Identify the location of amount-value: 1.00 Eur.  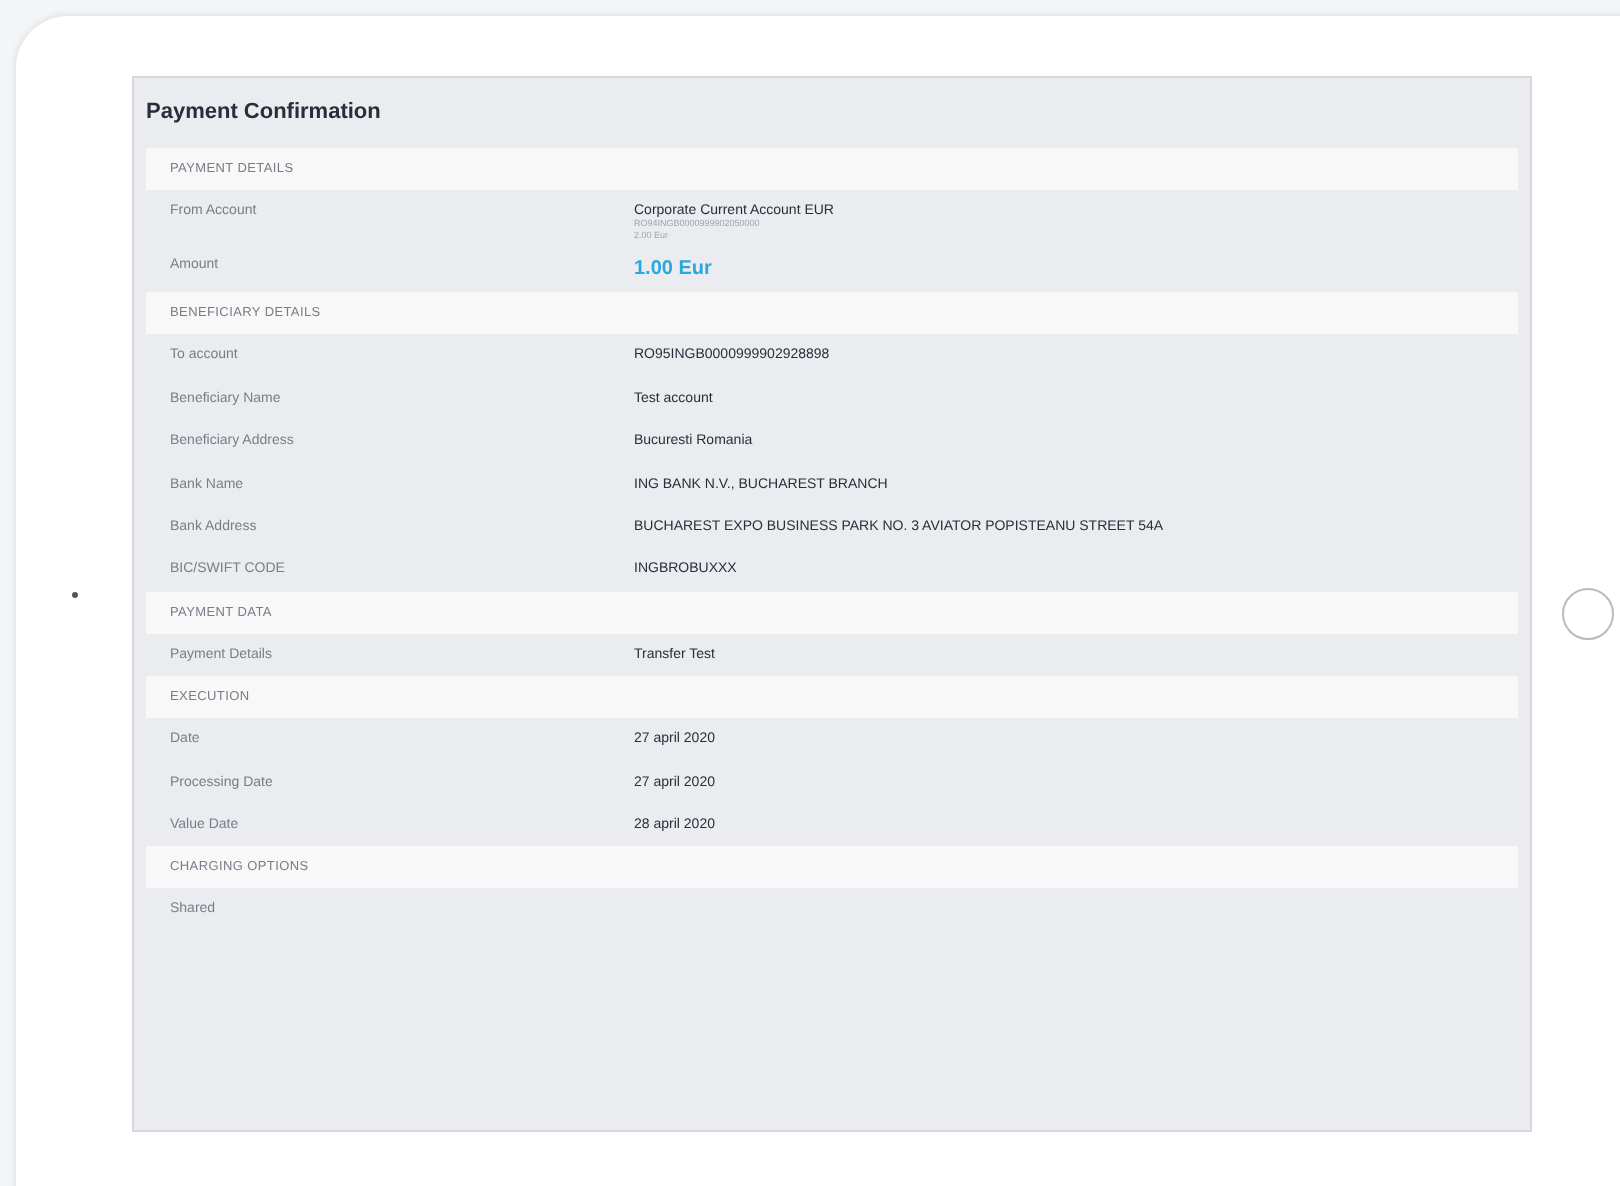
(673, 269).